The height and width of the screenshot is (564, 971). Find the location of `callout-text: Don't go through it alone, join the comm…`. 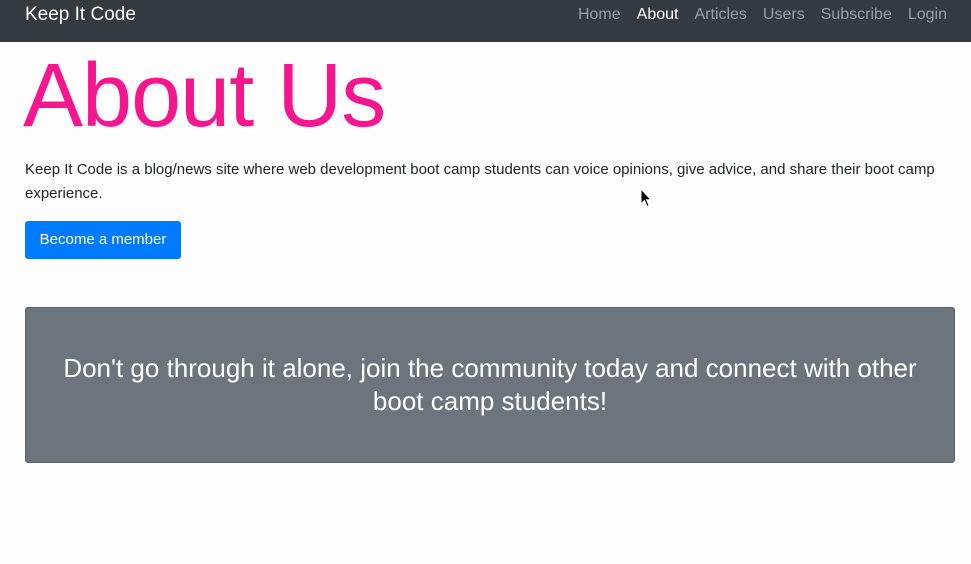

callout-text: Don't go through it alone, join the comm… is located at coordinates (490, 384).